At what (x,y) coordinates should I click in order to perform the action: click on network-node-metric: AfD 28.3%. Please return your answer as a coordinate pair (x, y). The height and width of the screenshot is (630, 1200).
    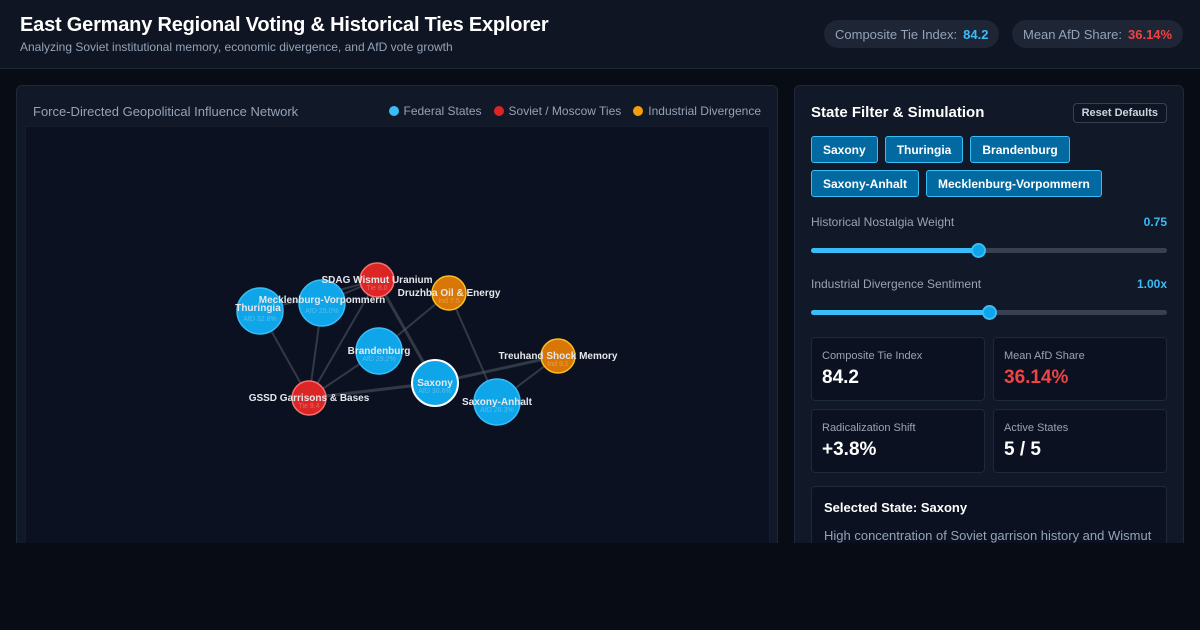
    Looking at the image, I should click on (496, 410).